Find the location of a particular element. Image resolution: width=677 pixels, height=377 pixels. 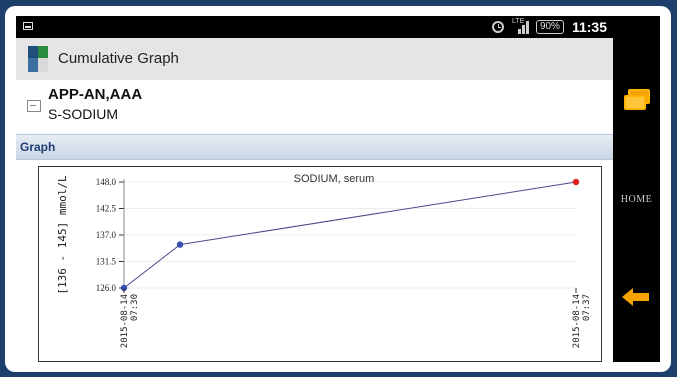

y-tick-label: 148.0 is located at coordinates (106, 182).